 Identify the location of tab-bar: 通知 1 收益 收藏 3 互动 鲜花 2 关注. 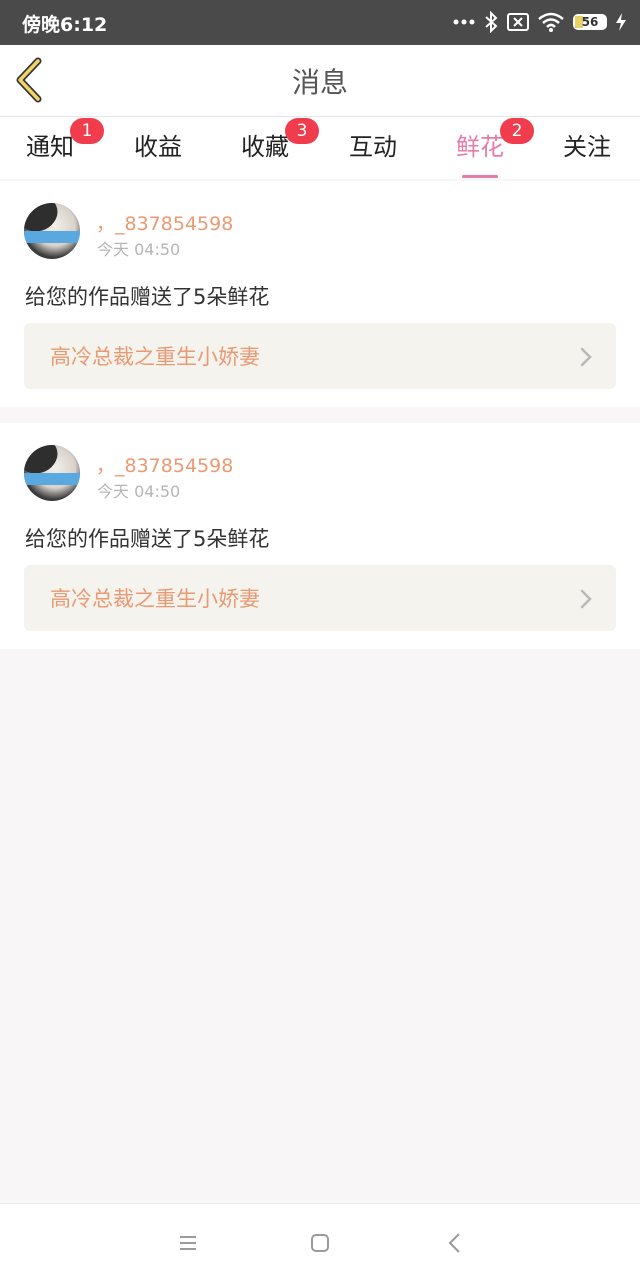
(320, 148).